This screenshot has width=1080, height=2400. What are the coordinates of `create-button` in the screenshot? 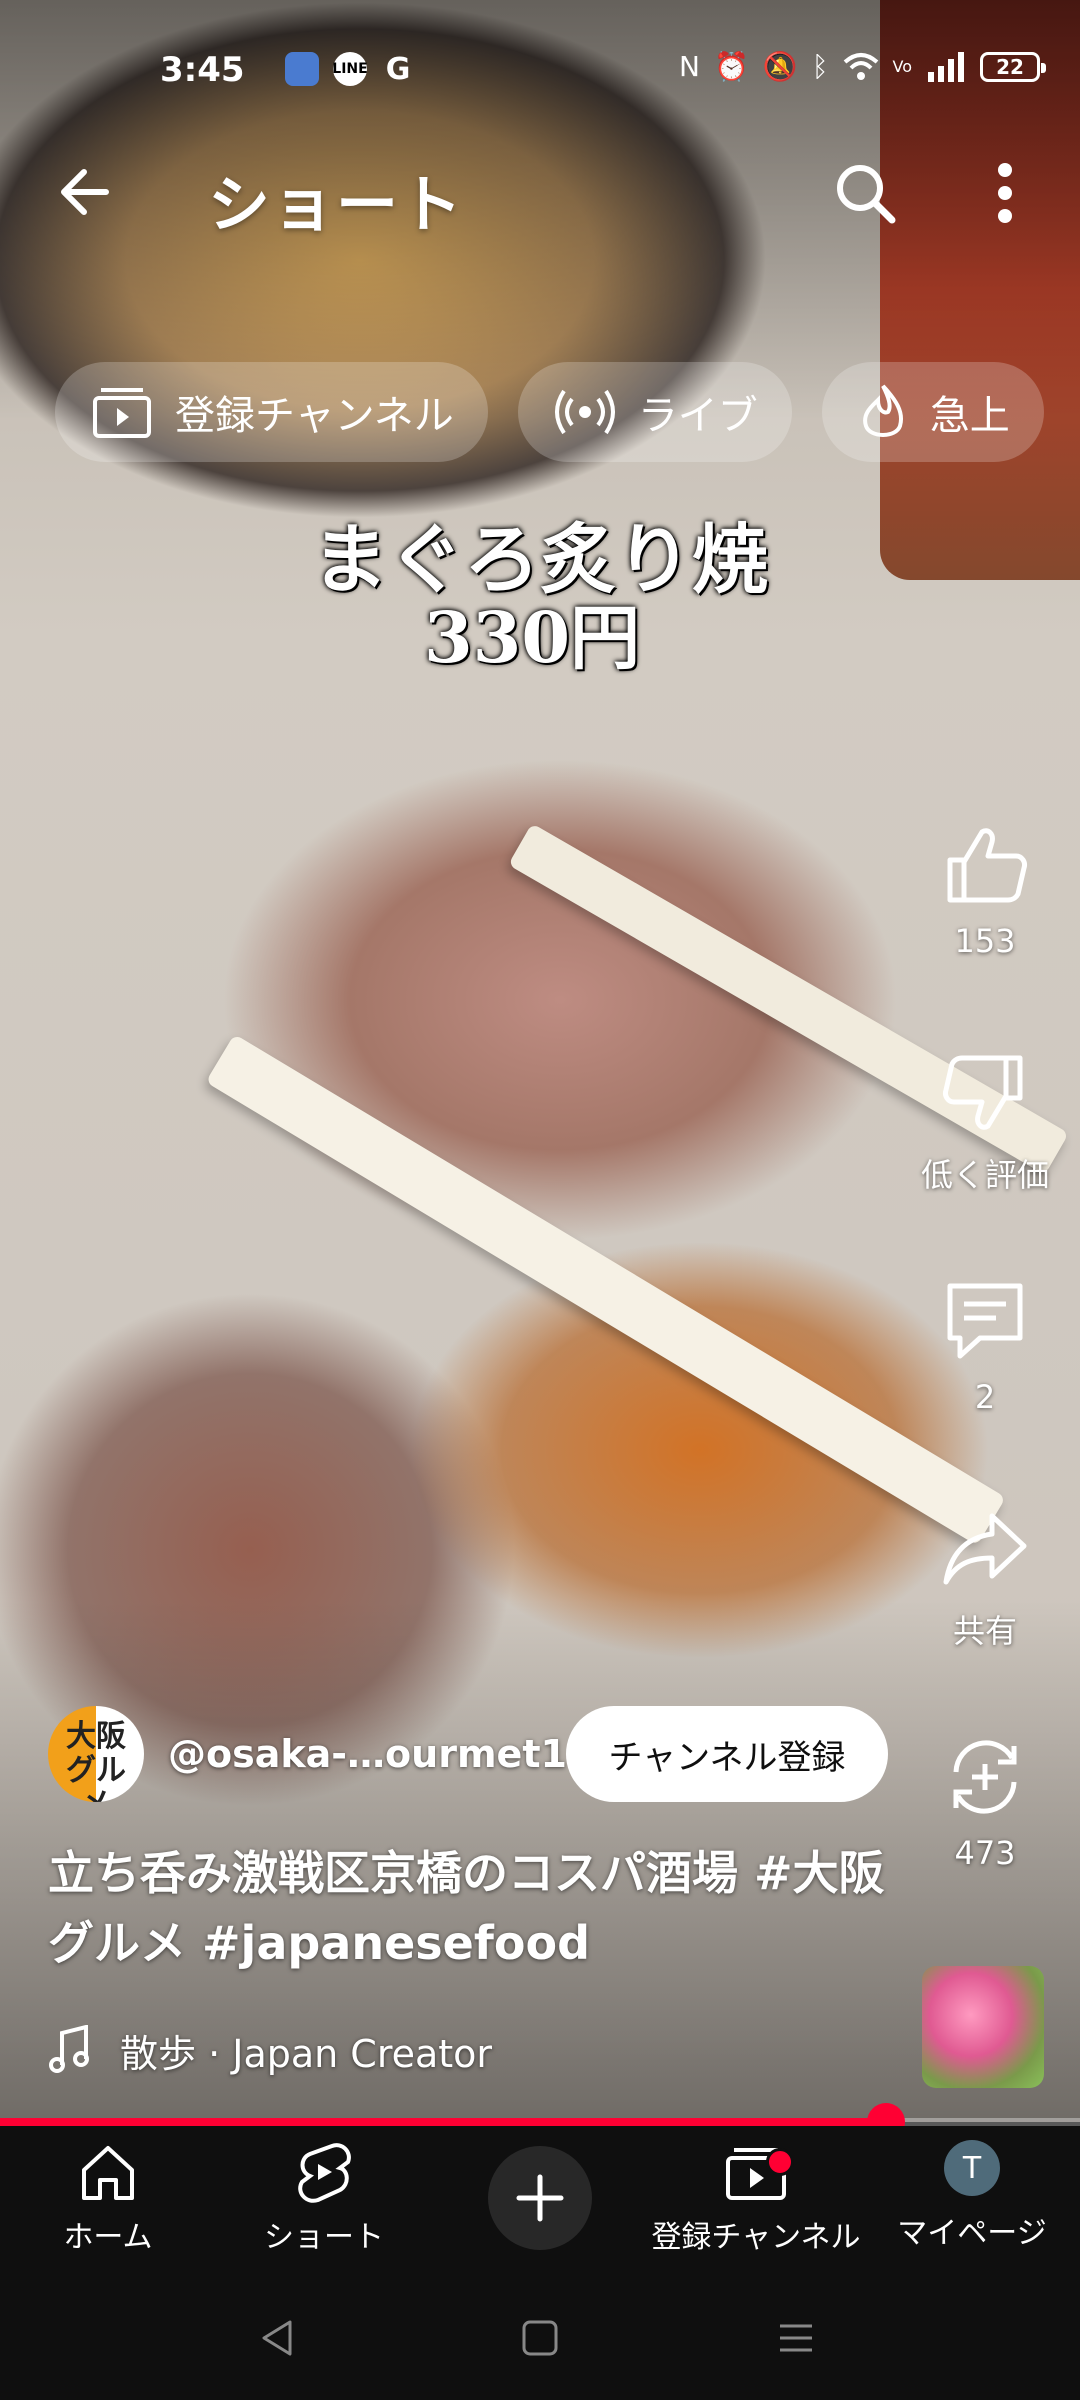 It's located at (540, 2198).